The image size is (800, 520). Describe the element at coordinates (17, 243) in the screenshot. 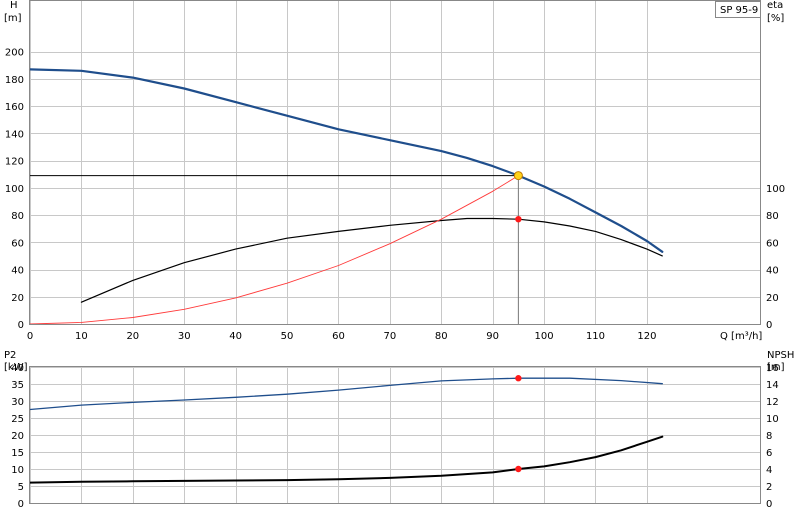

I see `left-tick-label: 60` at that location.